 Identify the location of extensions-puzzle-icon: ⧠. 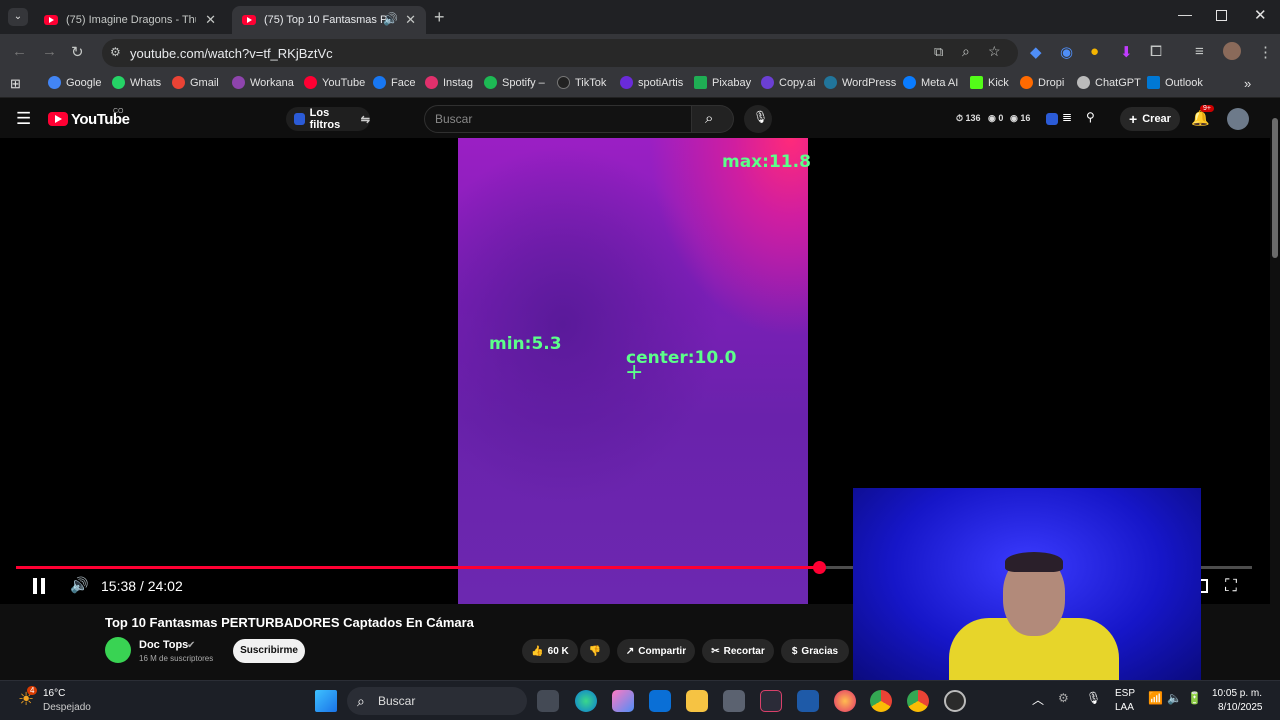
(1156, 51).